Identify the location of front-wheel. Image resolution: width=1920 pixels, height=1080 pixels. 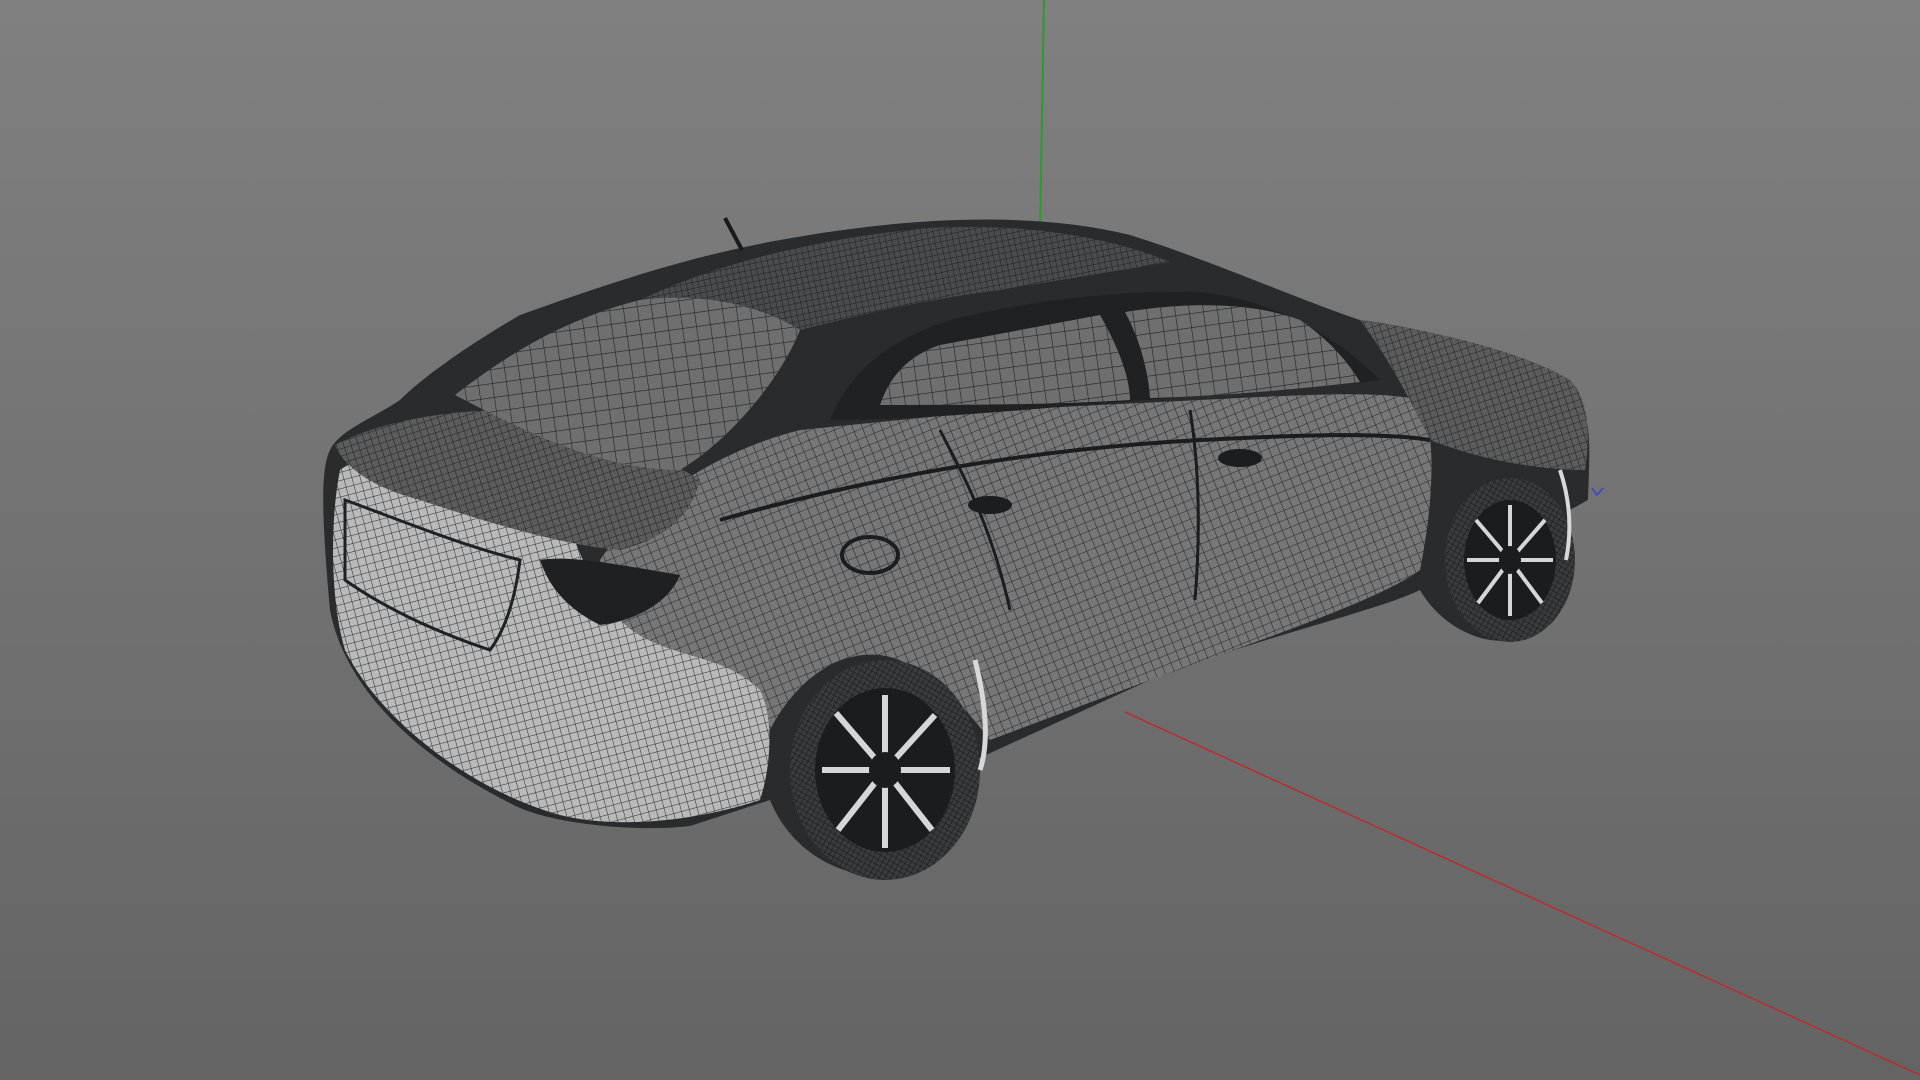
(1510, 560).